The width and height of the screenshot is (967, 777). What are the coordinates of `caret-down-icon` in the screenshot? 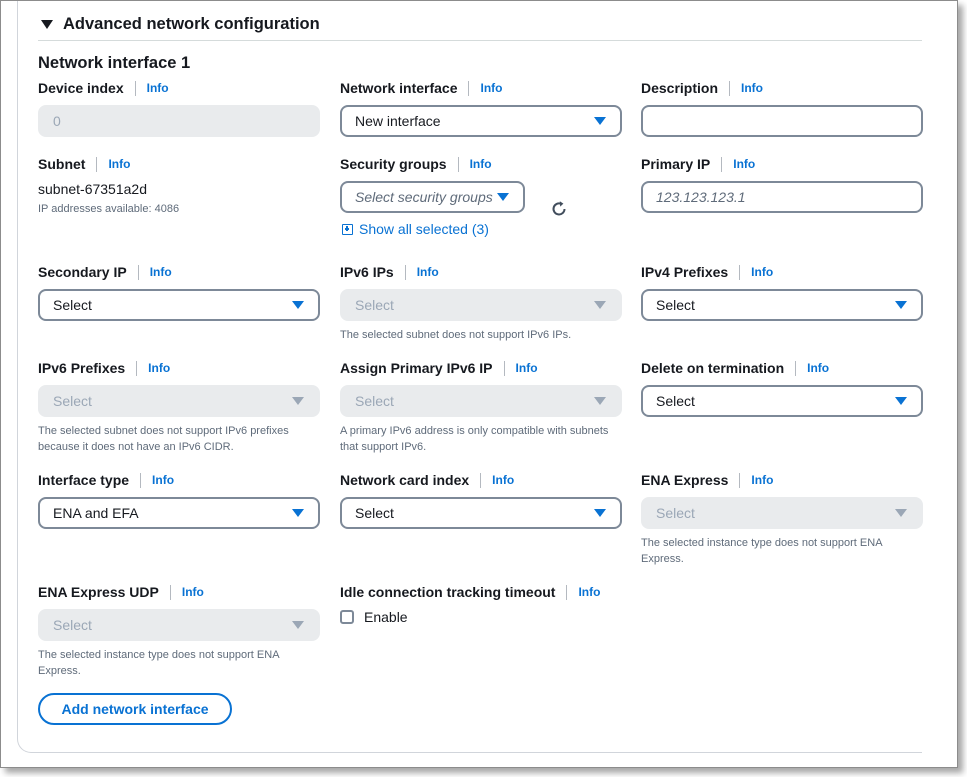 It's located at (47, 24).